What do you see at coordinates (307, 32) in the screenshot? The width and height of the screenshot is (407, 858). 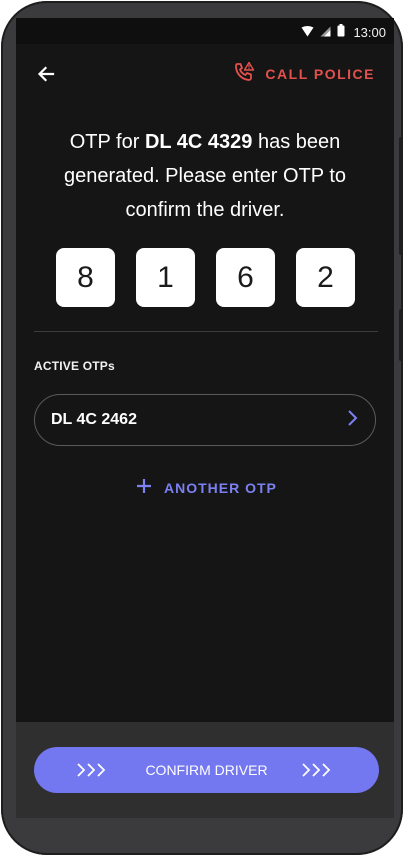 I see `wifi-icon` at bounding box center [307, 32].